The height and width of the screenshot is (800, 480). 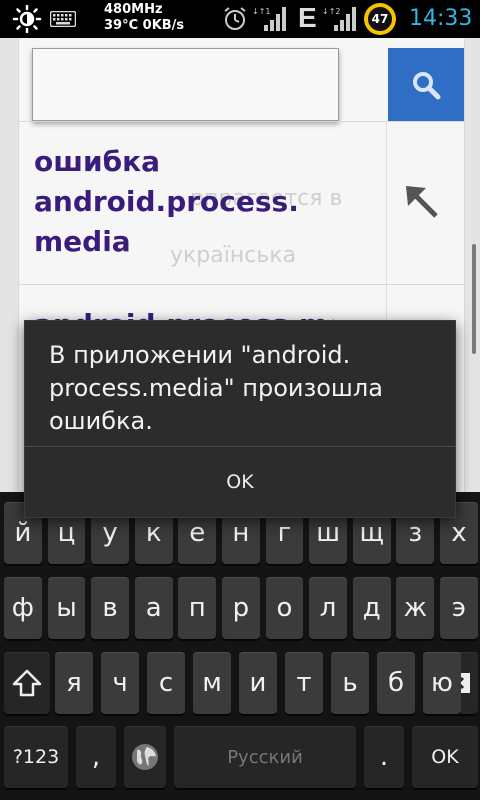 What do you see at coordinates (153, 608) in the screenshot?
I see `key: а` at bounding box center [153, 608].